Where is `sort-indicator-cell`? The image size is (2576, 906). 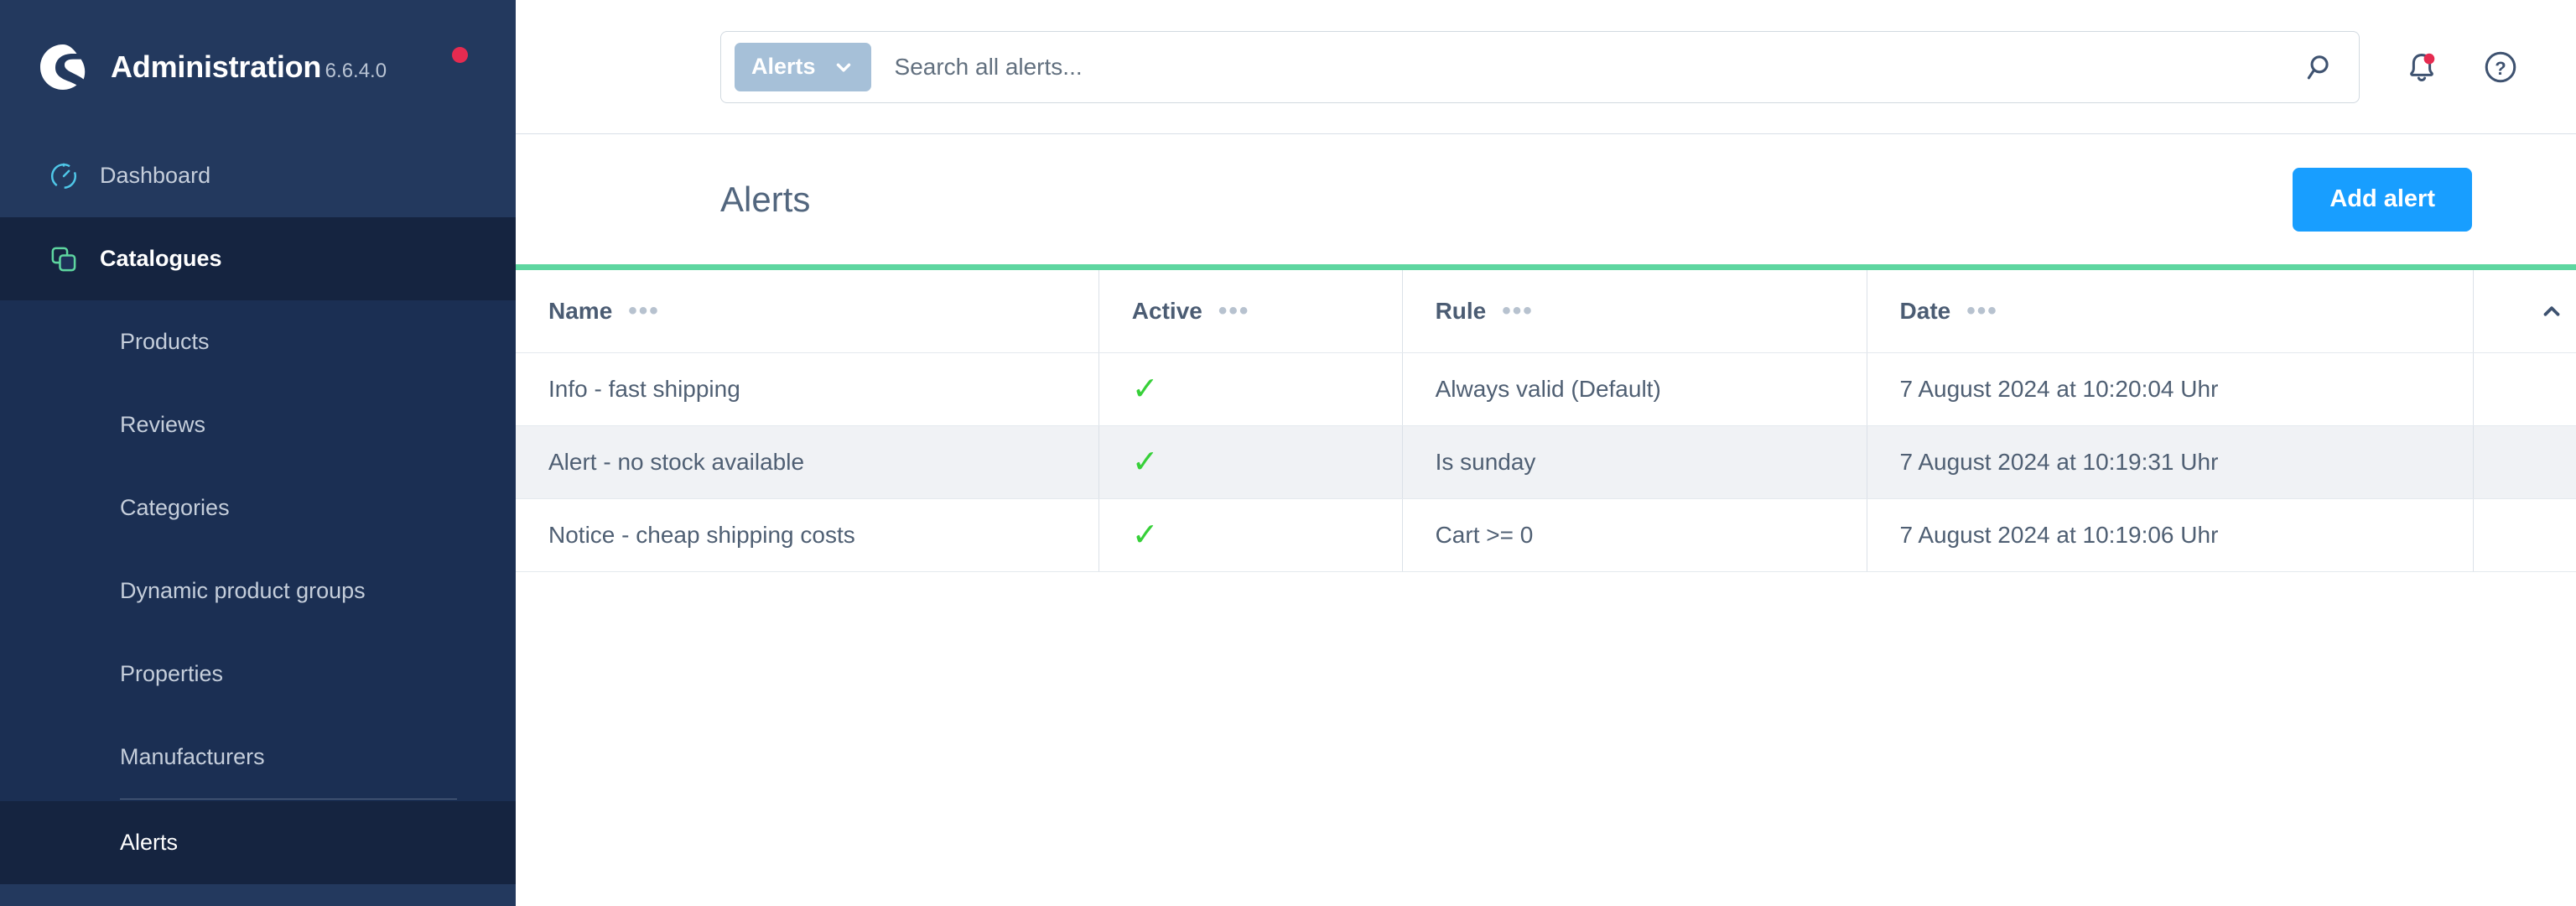 sort-indicator-cell is located at coordinates (2524, 311).